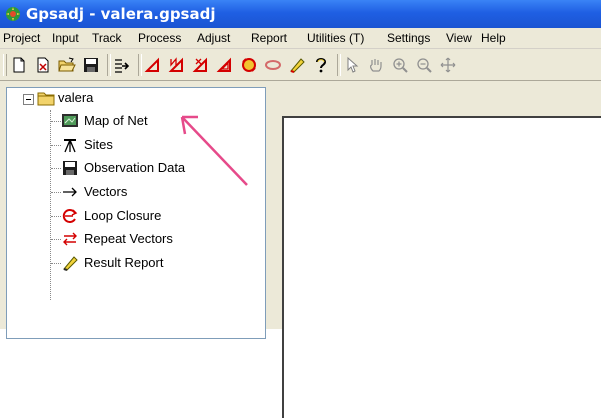 The height and width of the screenshot is (418, 601). Describe the element at coordinates (70, 121) in the screenshot. I see `map-icon` at that location.